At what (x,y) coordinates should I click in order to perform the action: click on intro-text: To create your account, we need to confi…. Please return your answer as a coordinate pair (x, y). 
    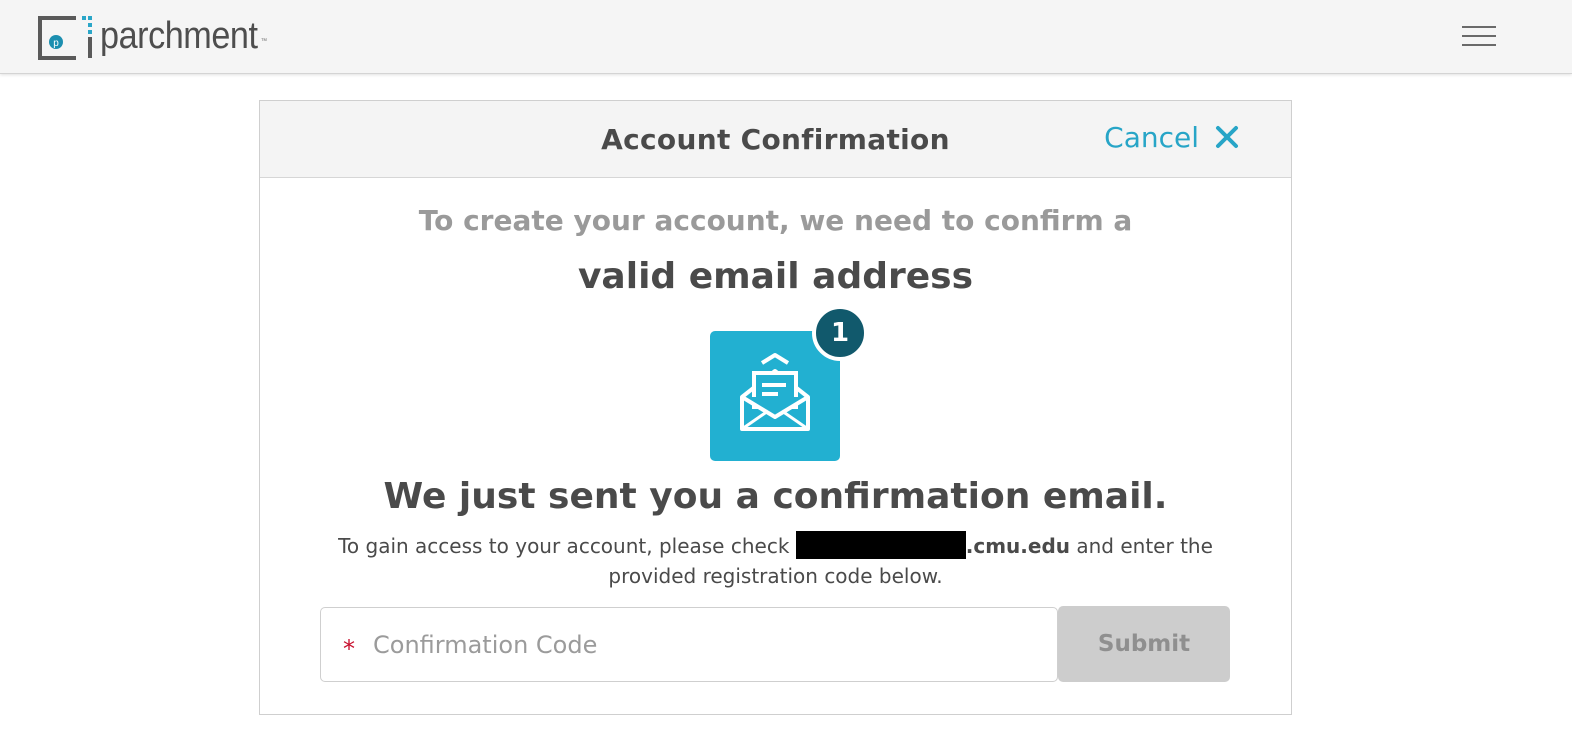
    Looking at the image, I should click on (775, 220).